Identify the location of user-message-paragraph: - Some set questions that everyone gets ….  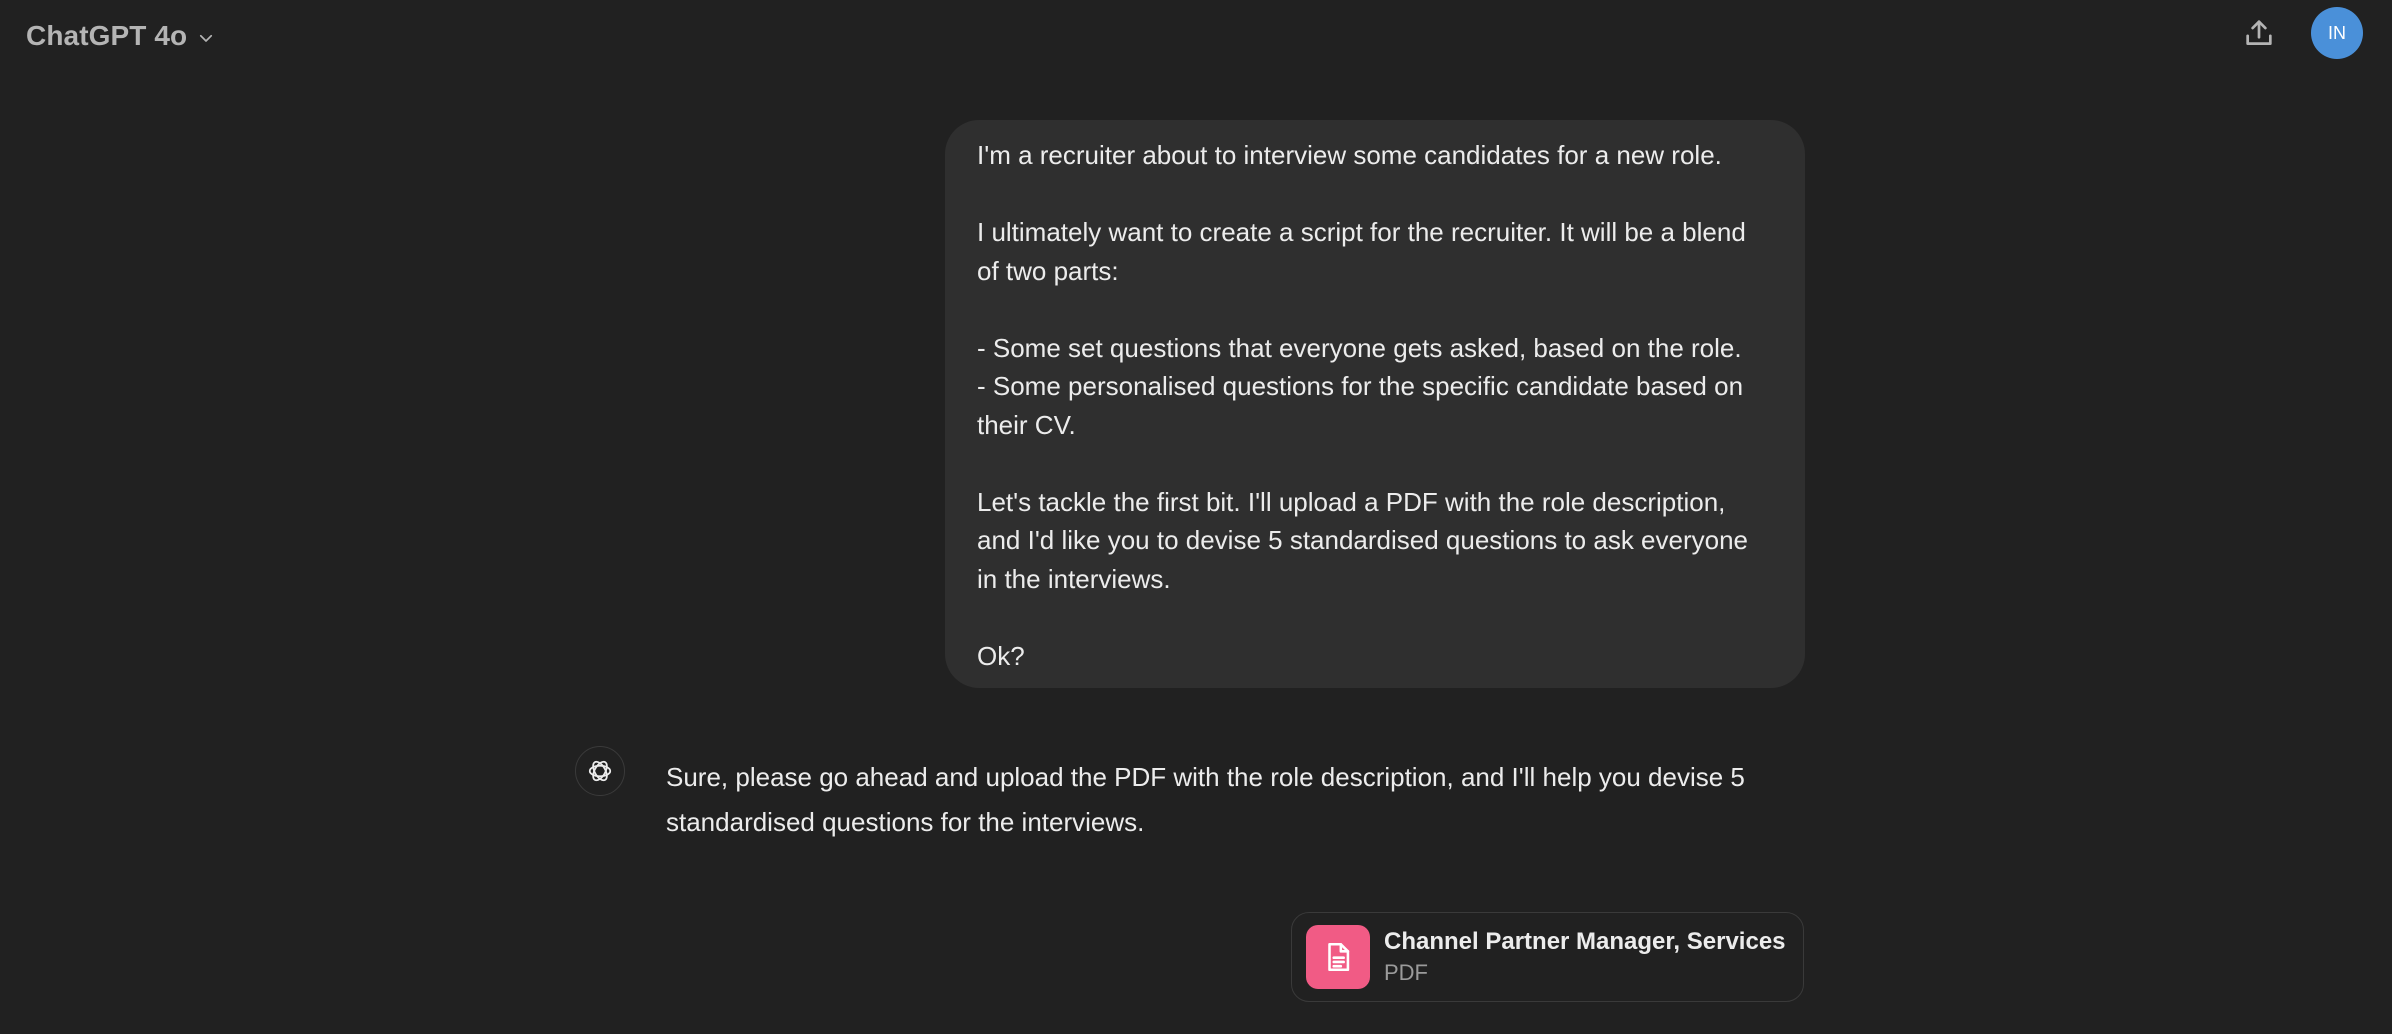
(1359, 347).